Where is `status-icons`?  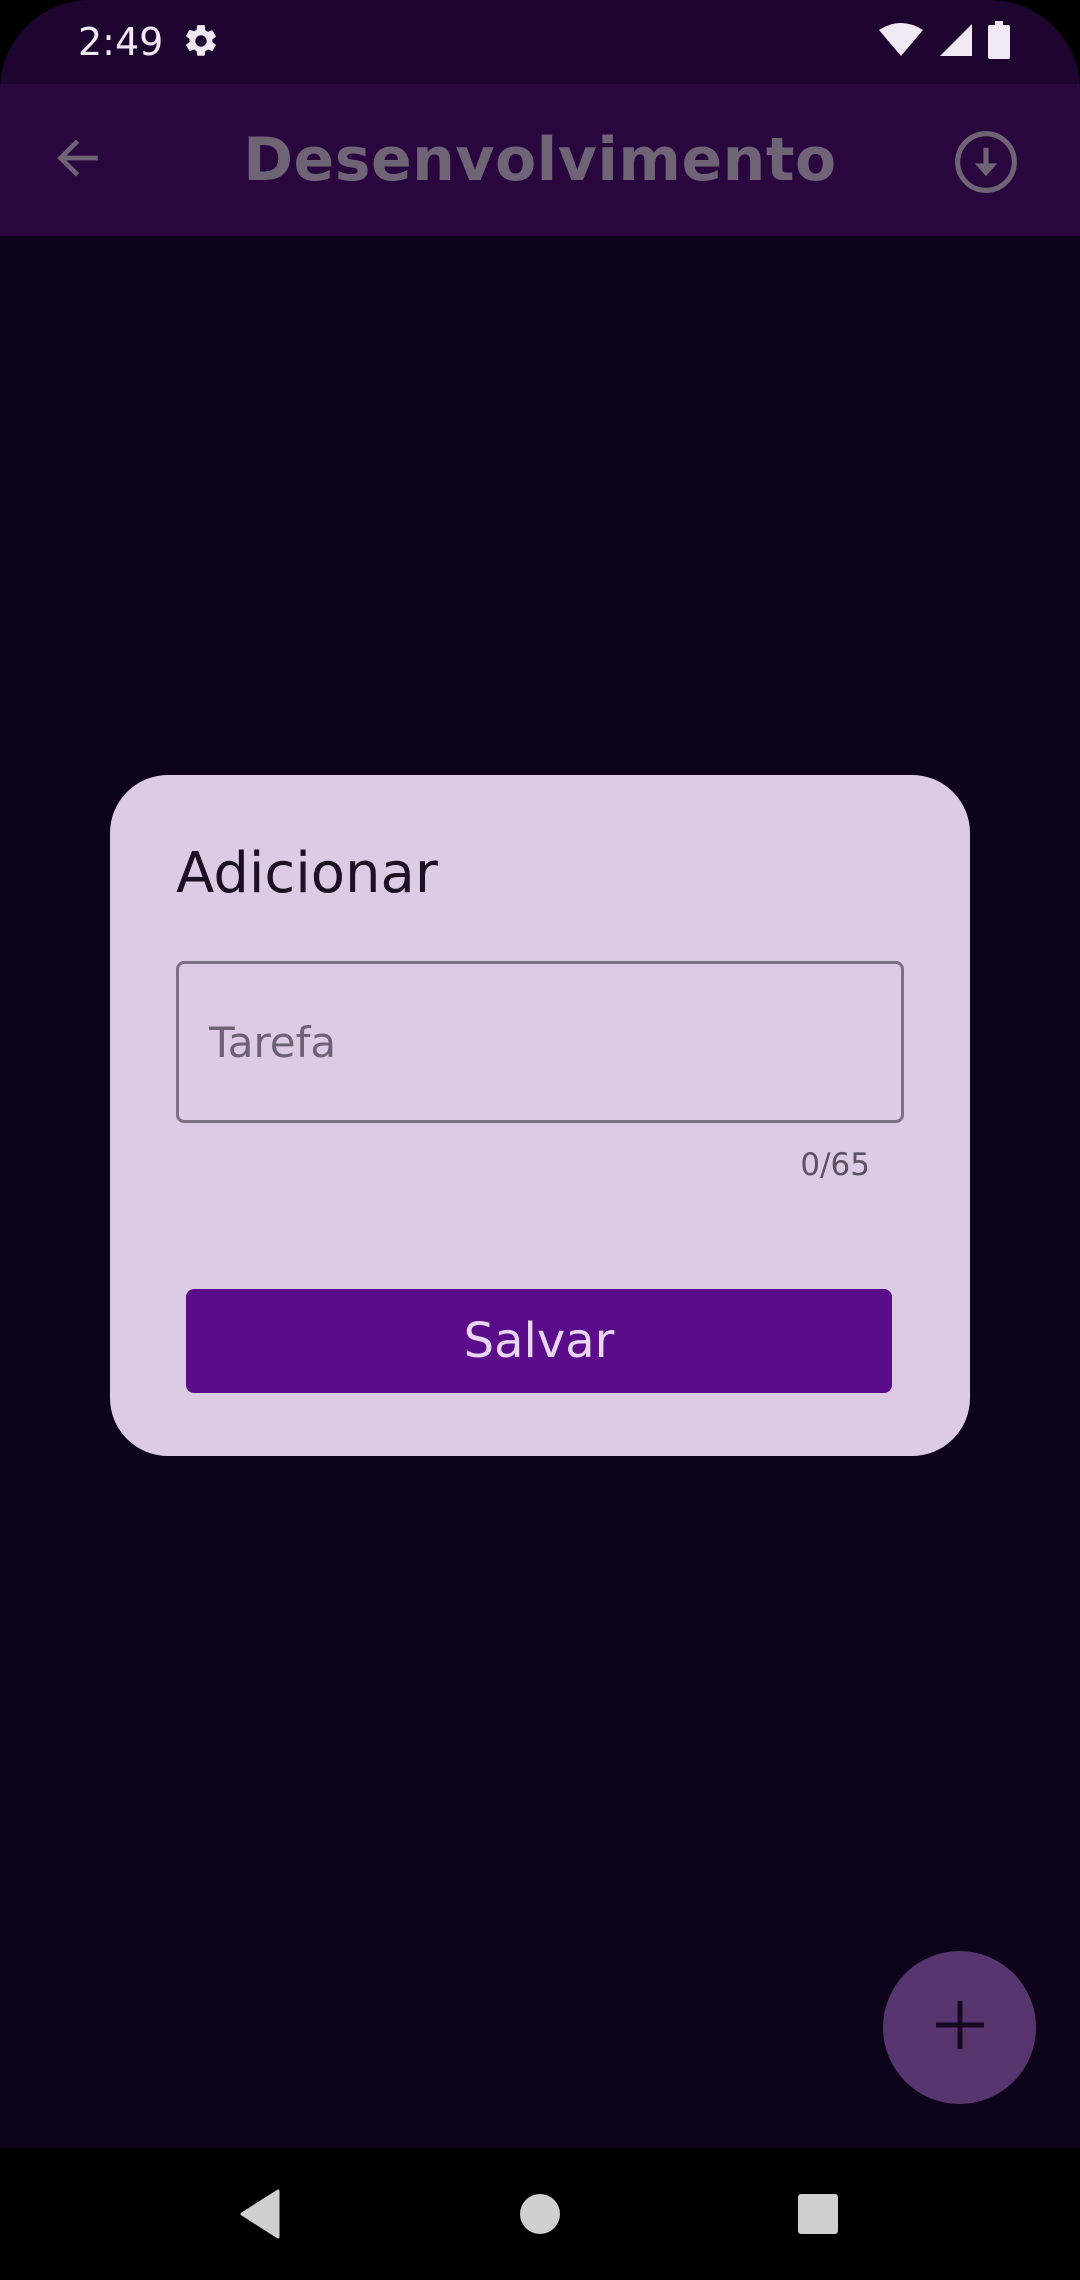
status-icons is located at coordinates (944, 42).